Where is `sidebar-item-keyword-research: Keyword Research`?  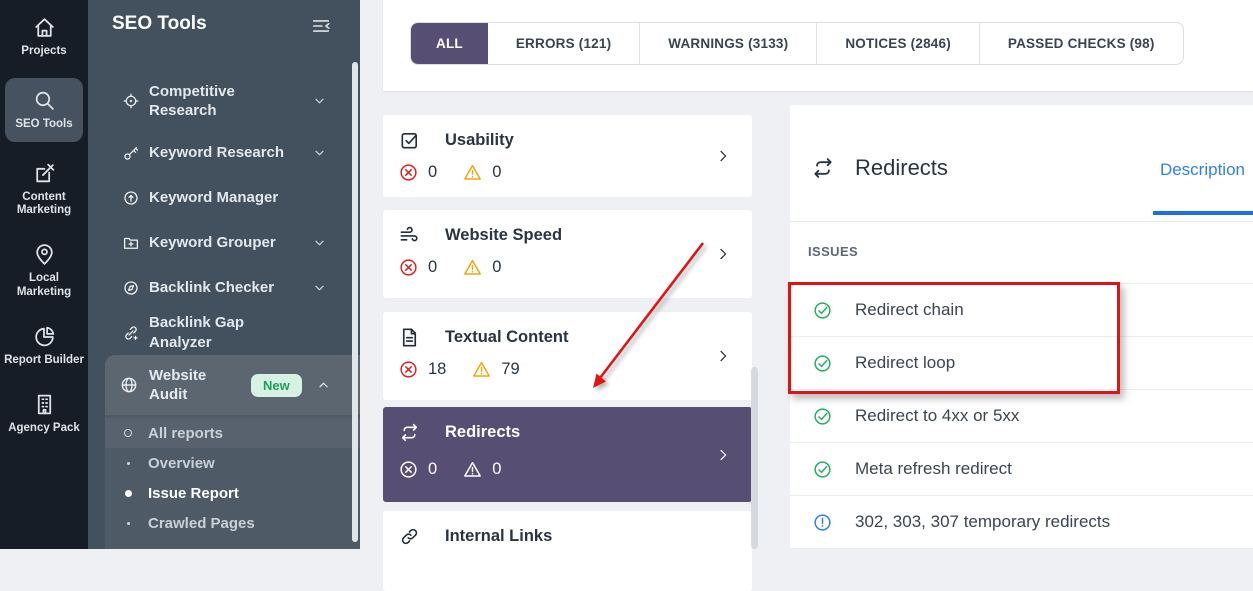 sidebar-item-keyword-research: Keyword Research is located at coordinates (224, 152).